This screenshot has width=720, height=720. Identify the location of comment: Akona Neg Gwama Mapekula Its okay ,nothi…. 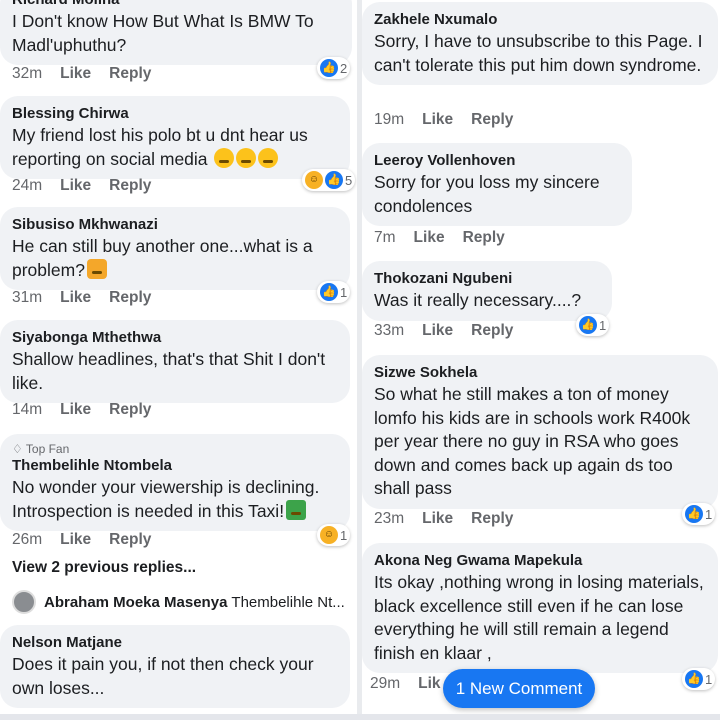
(540, 608).